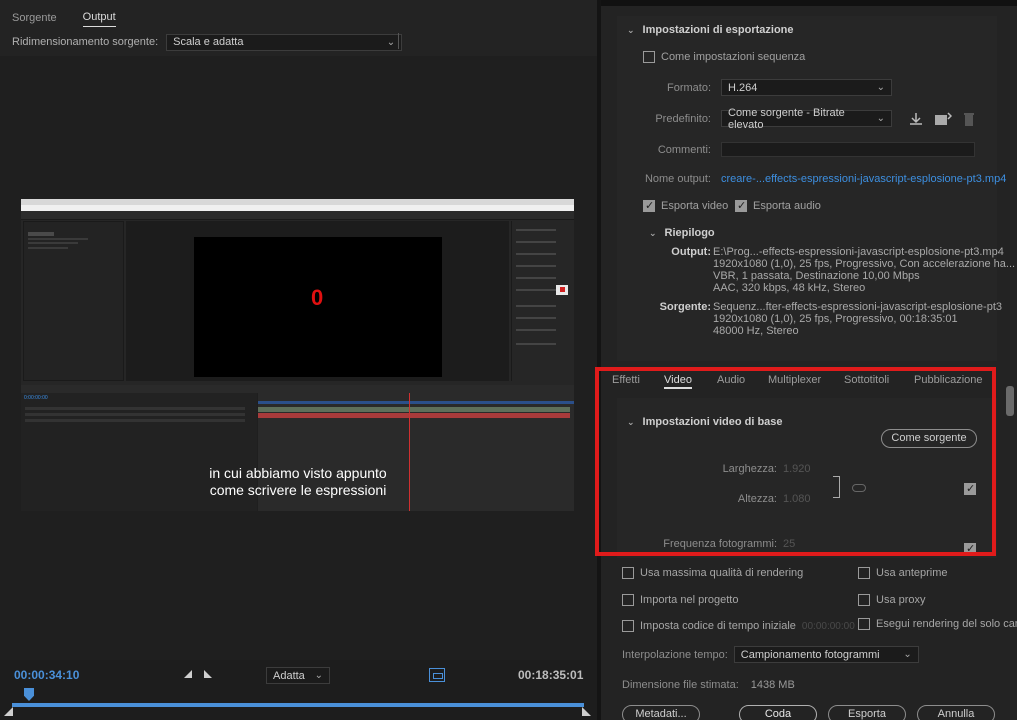 This screenshot has width=1017, height=720. What do you see at coordinates (946, 624) in the screenshot?
I see `render-alpha-label: Esegui rendering del solo canale` at bounding box center [946, 624].